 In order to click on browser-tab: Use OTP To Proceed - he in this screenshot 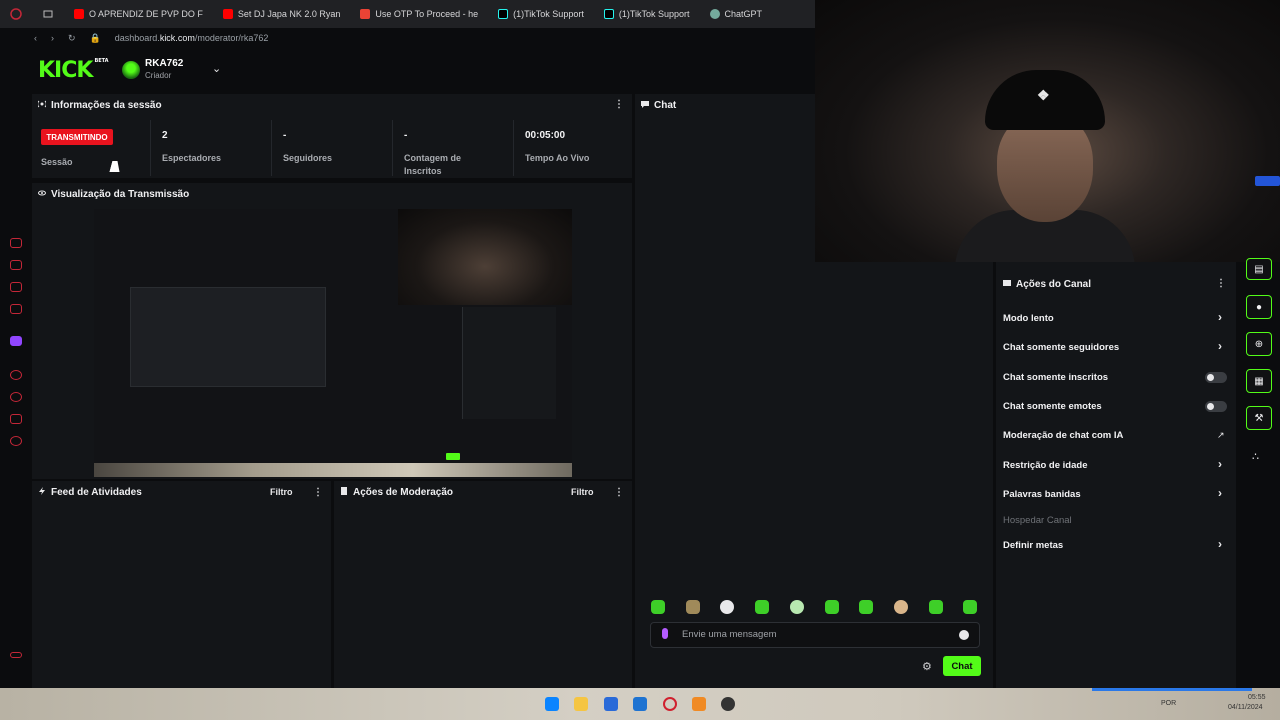, I will do `click(419, 14)`.